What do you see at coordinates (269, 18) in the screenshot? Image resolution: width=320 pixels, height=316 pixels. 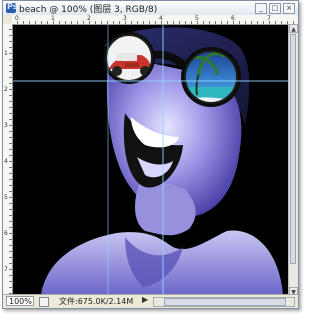 I see `ruler-h-label: 7` at bounding box center [269, 18].